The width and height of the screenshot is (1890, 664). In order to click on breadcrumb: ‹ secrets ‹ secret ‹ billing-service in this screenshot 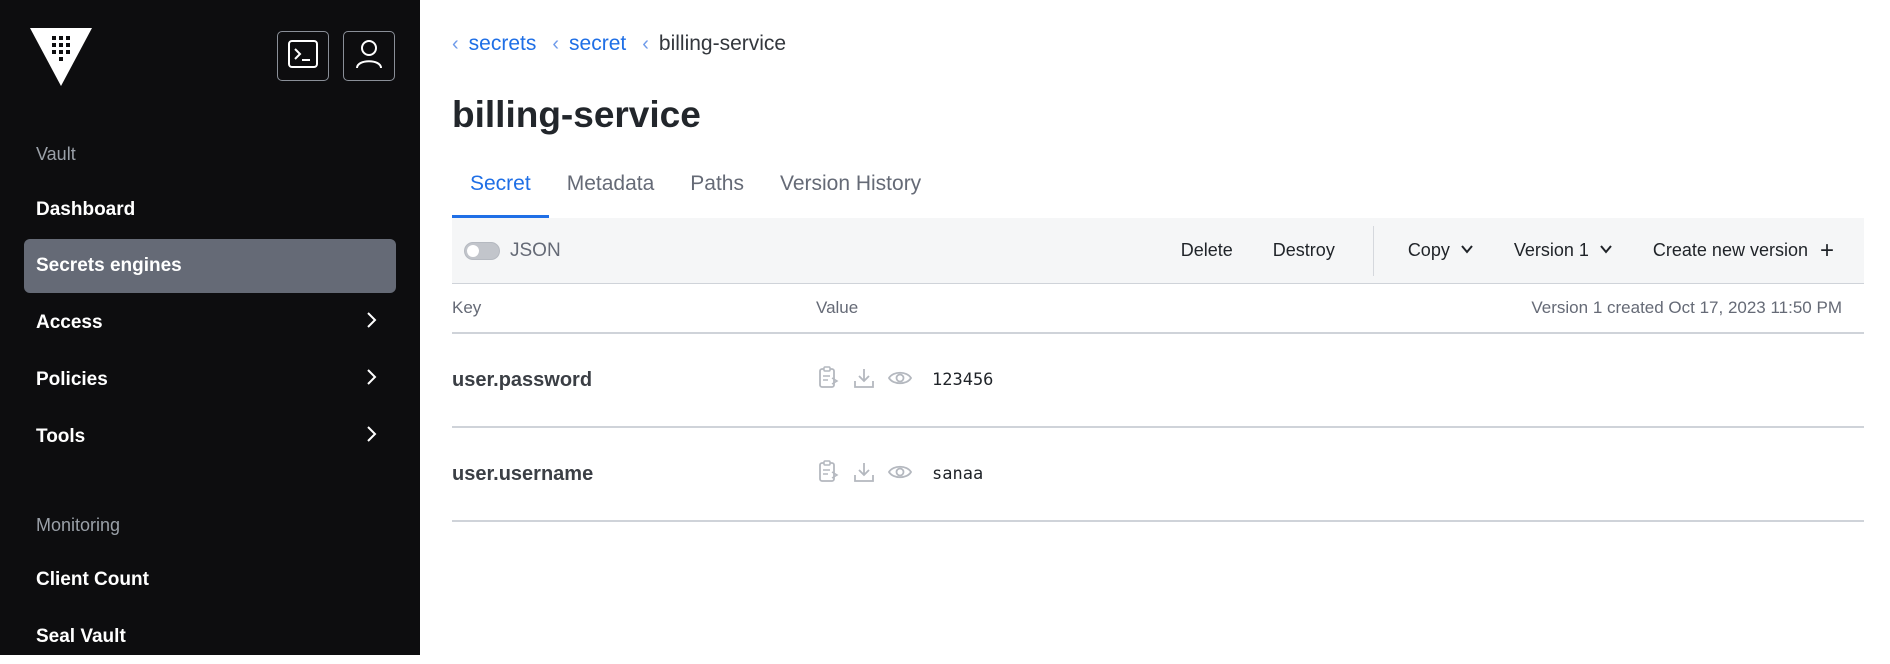, I will do `click(627, 44)`.